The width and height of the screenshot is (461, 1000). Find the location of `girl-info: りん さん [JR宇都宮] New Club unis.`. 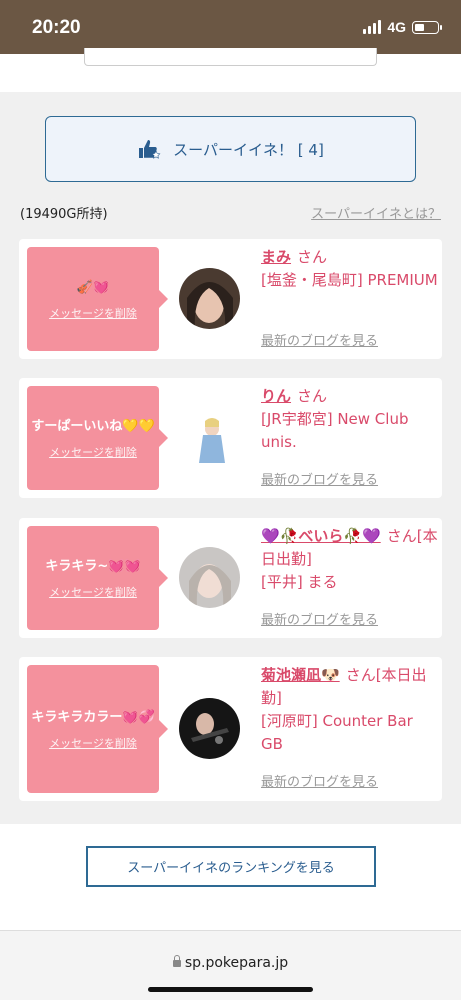

girl-info: りん さん [JR宇都宮] New Club unis. is located at coordinates (350, 419).